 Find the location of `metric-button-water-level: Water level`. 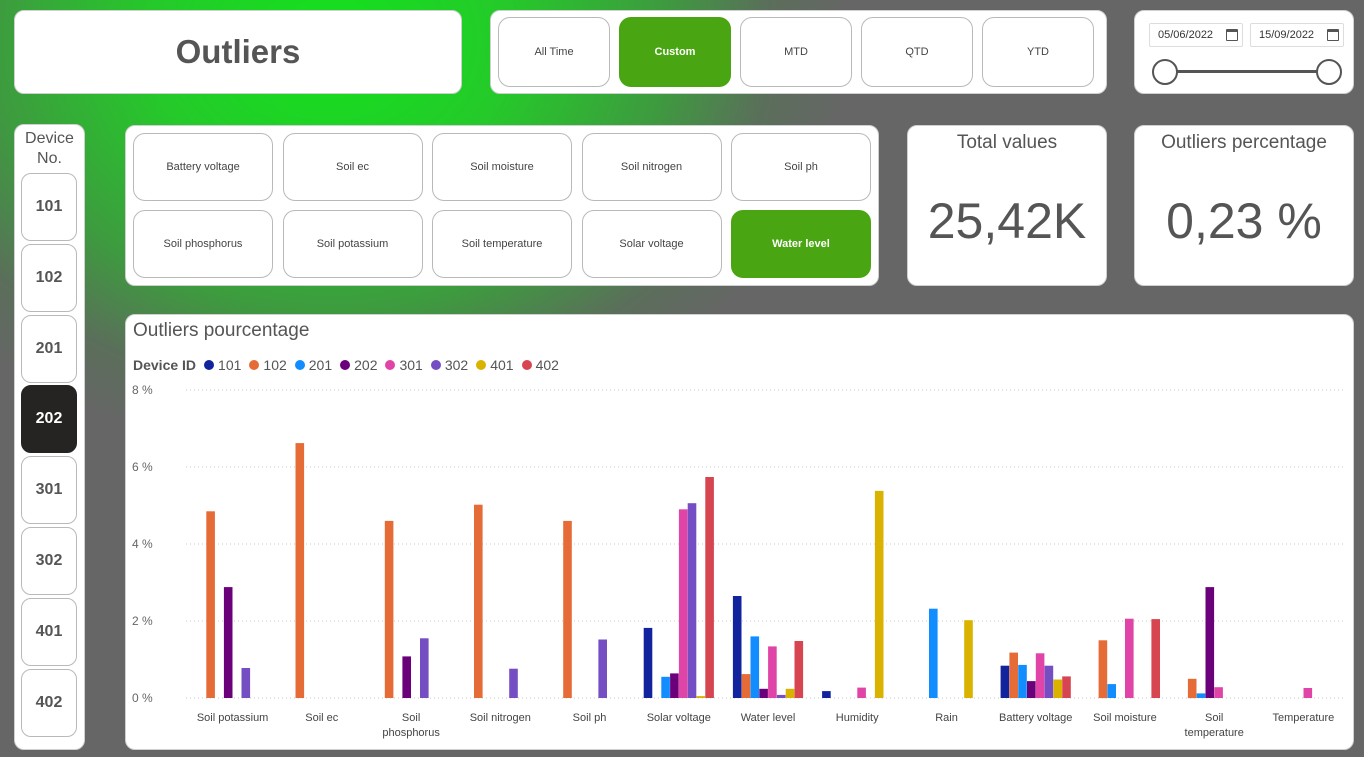

metric-button-water-level: Water level is located at coordinates (801, 244).